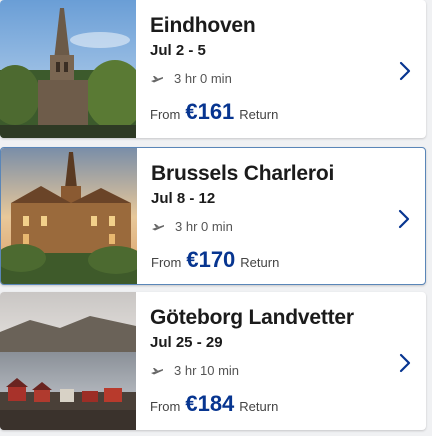  I want to click on brussels-castle-photo, so click(69, 216).